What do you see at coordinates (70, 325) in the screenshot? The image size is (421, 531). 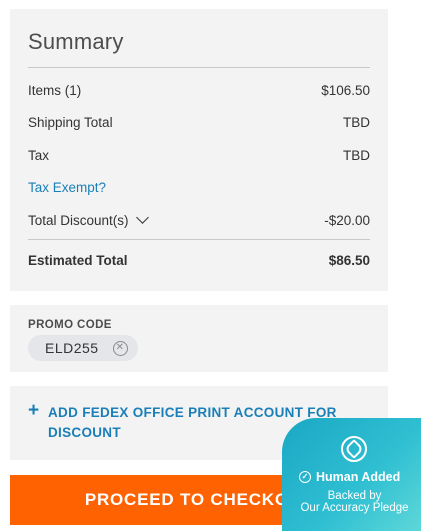 I see `promo-code-label: PROMO CODE` at bounding box center [70, 325].